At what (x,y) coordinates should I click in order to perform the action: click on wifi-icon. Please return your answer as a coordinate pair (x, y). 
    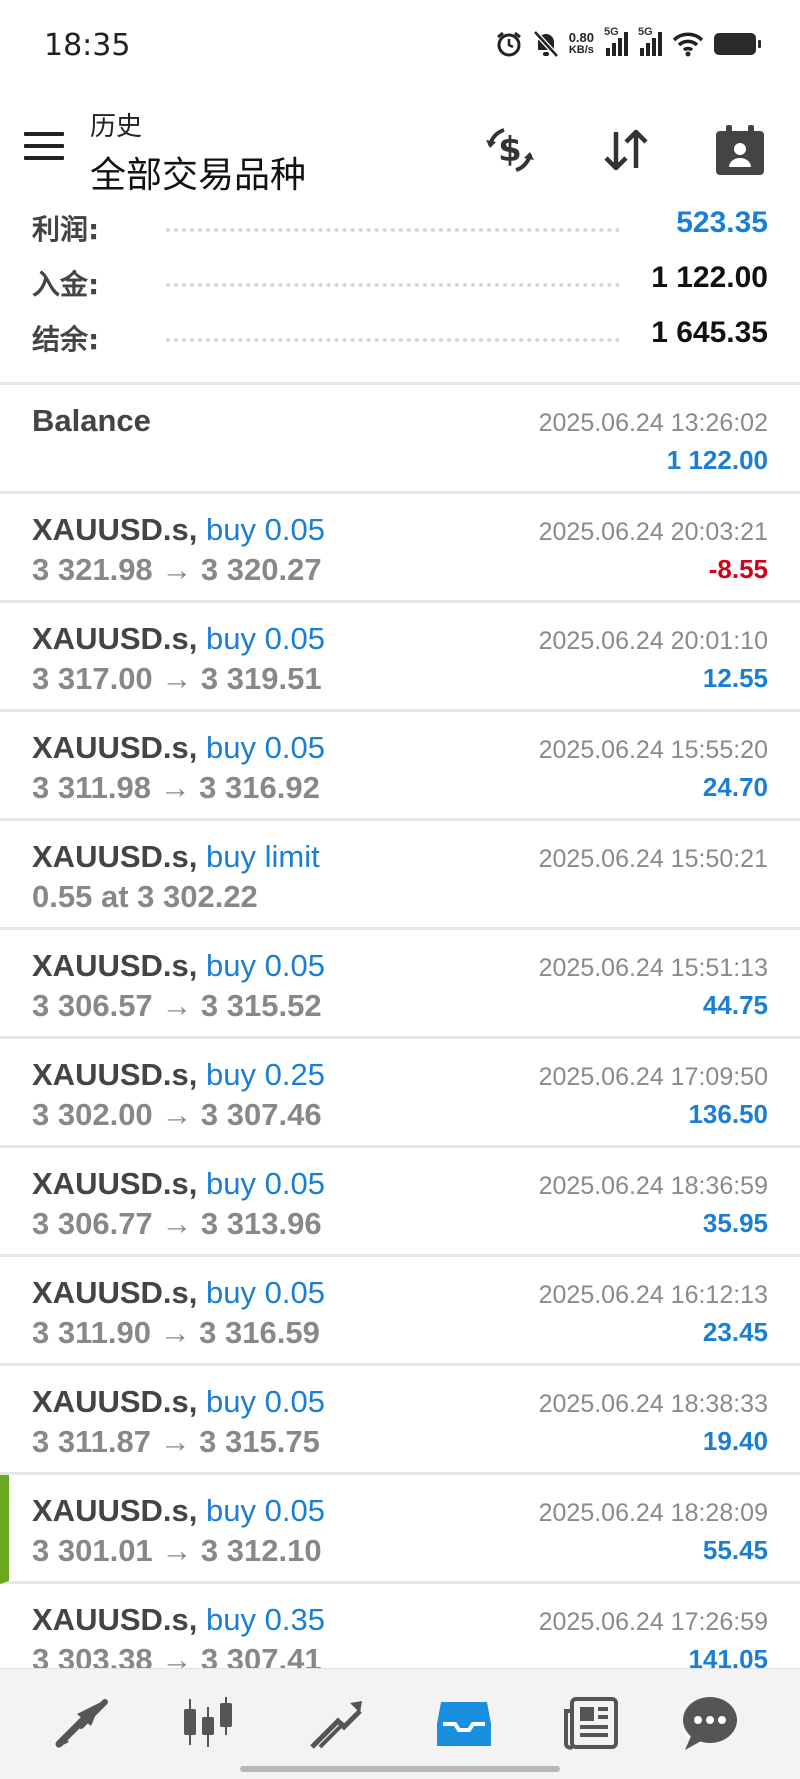
    Looking at the image, I should click on (688, 44).